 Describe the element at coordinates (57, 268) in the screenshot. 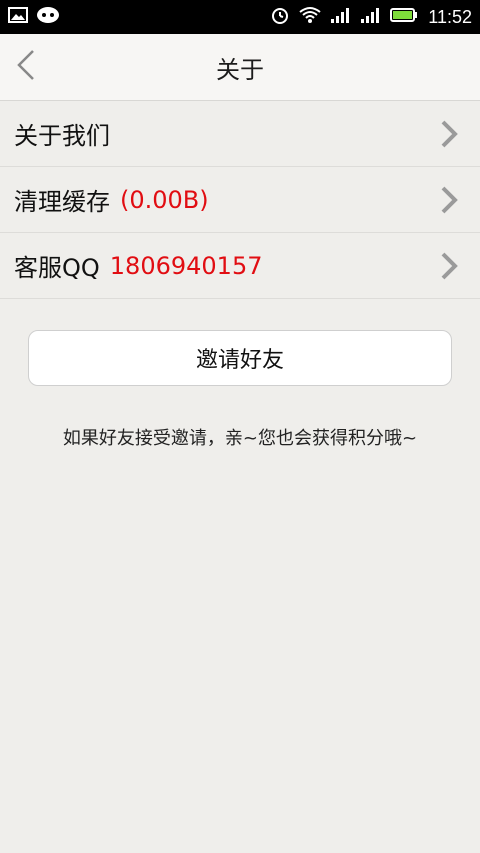

I see `list-item-label: 客服QQ` at that location.